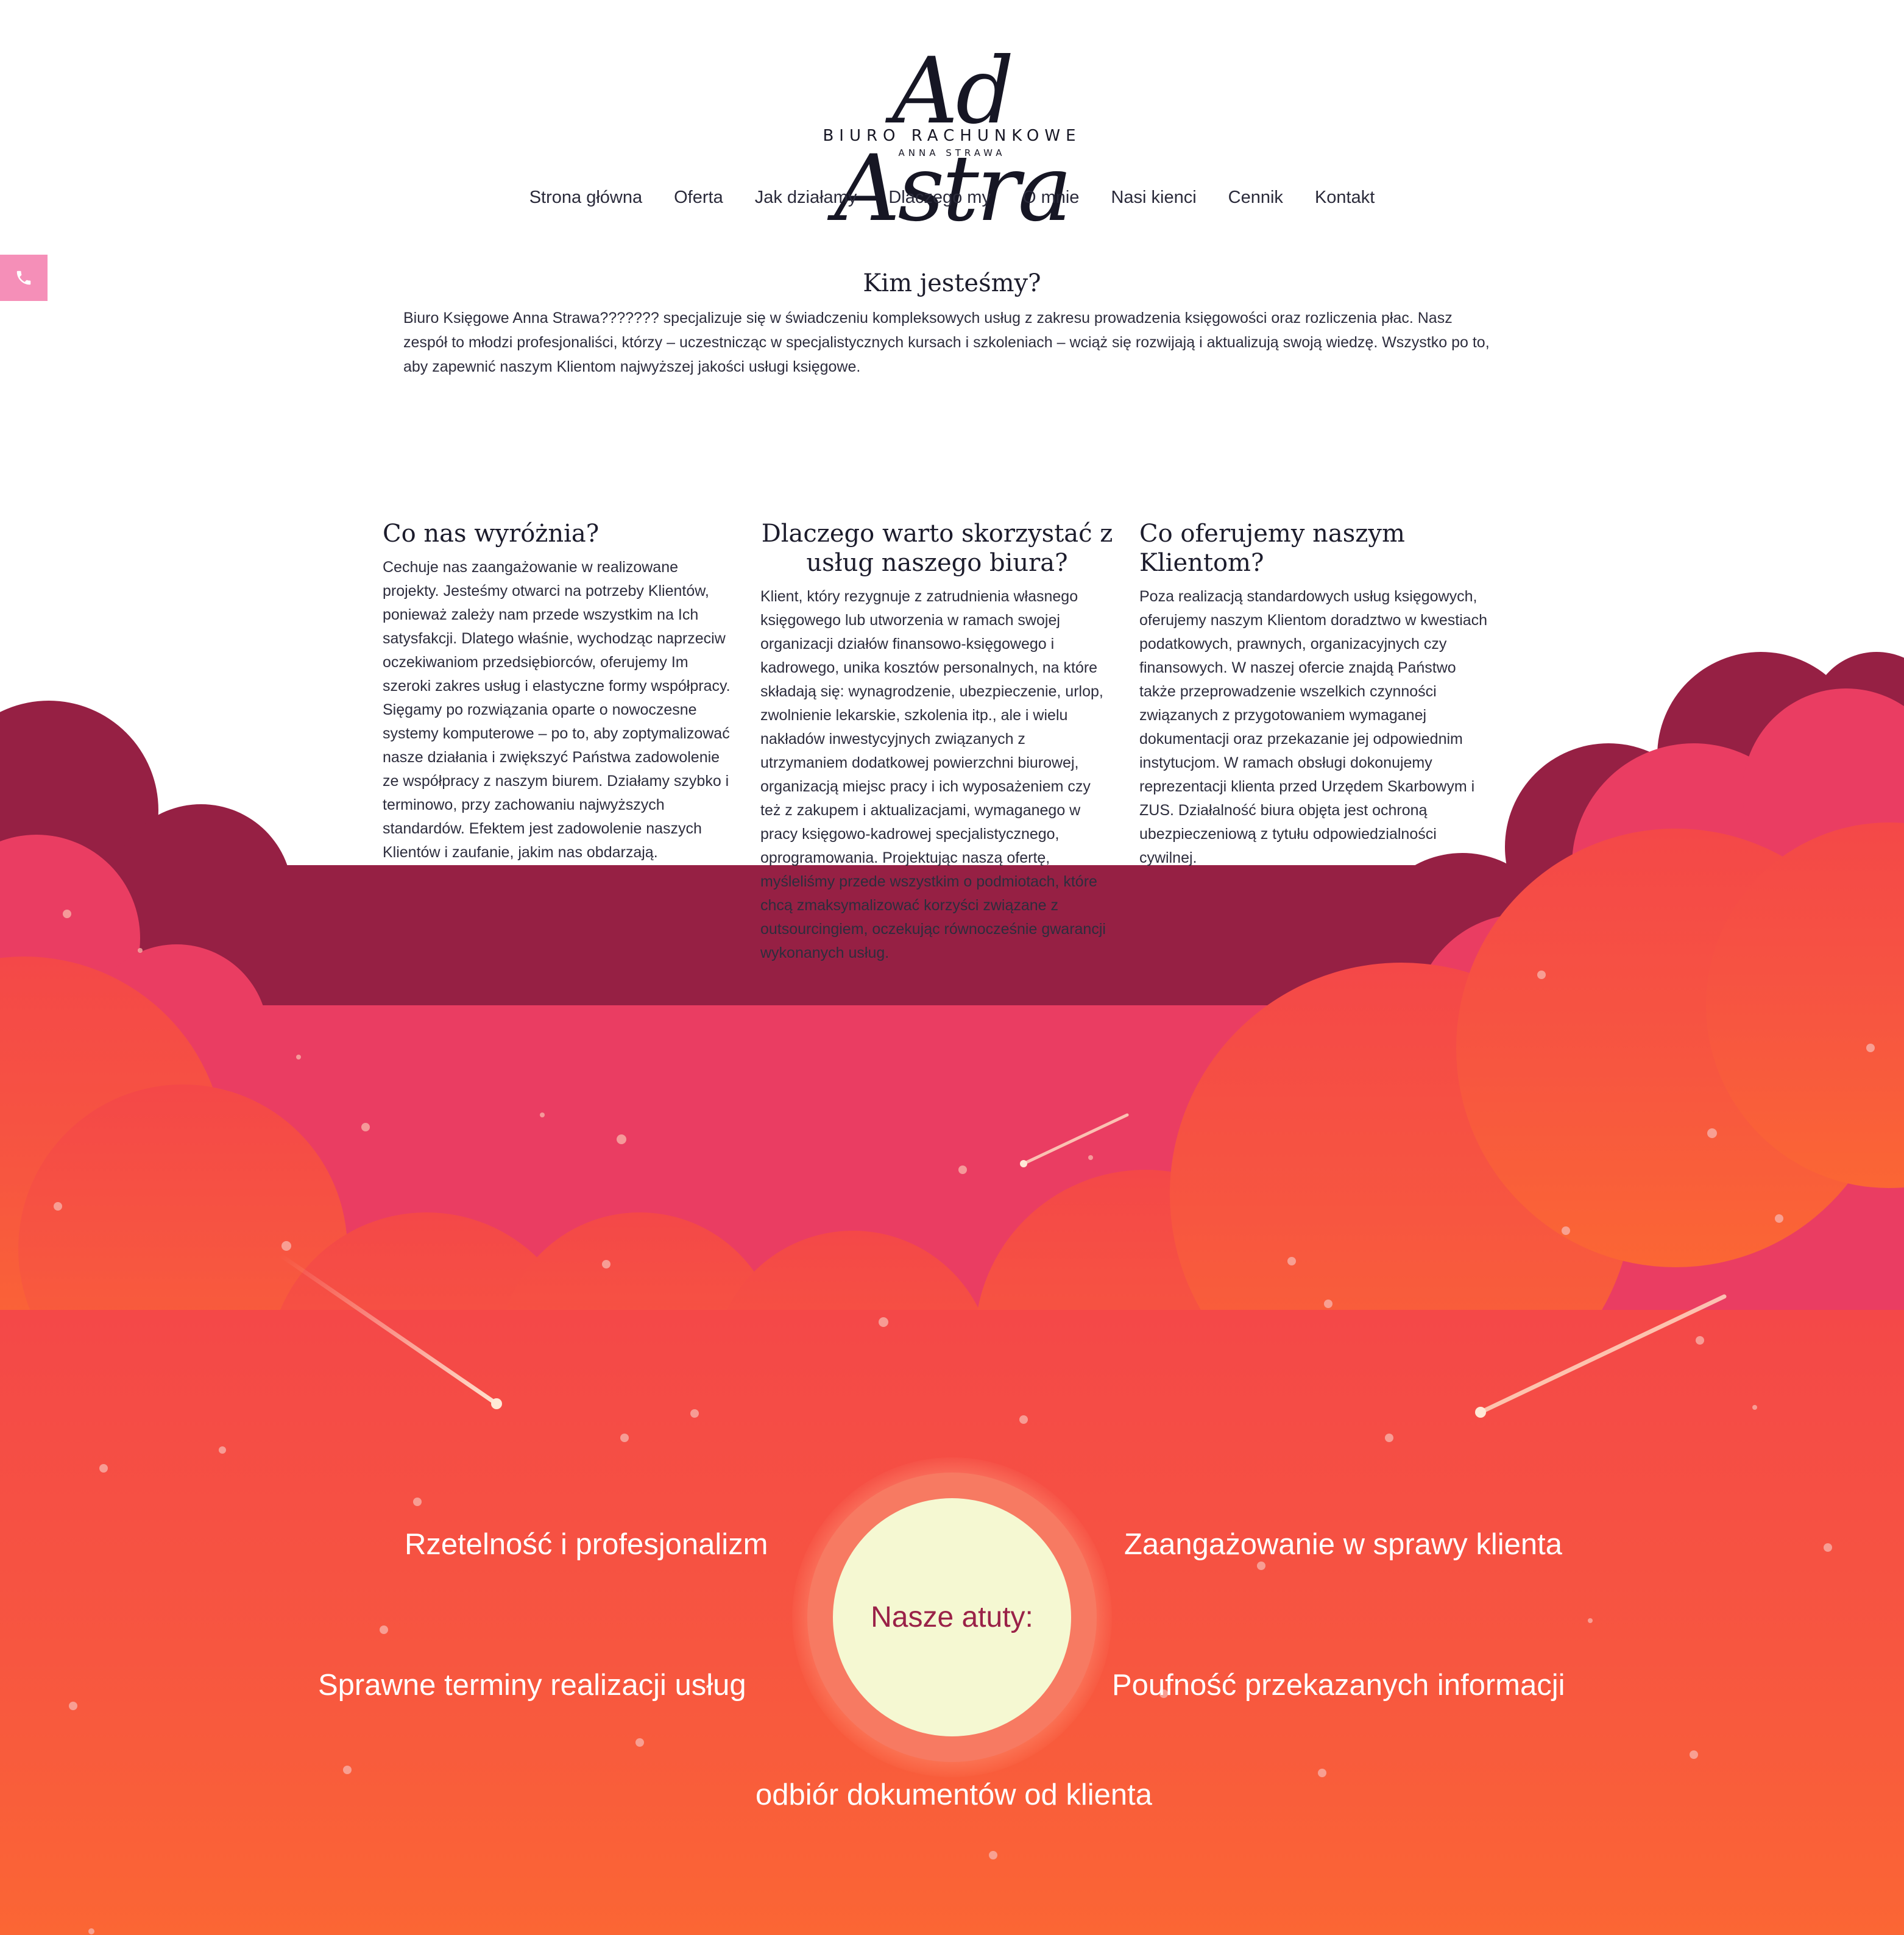 This screenshot has height=1935, width=1904. I want to click on column-title: Co nas wyróżnia?, so click(491, 534).